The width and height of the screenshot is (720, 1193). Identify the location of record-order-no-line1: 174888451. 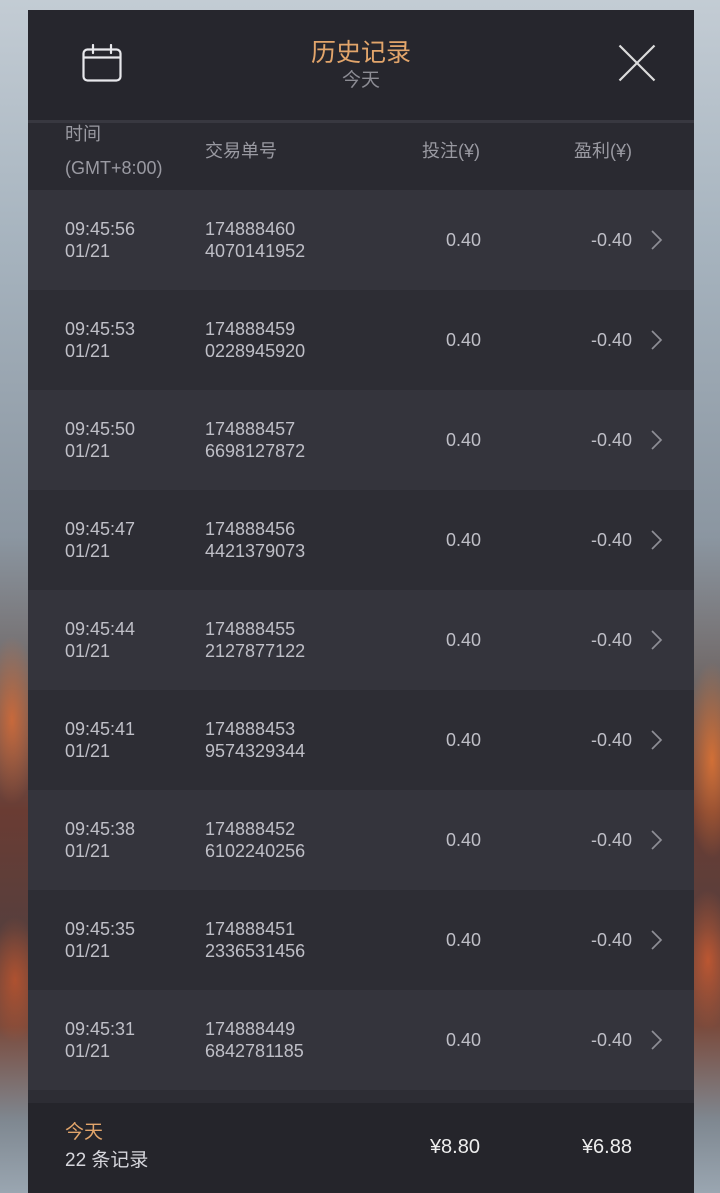
(250, 929).